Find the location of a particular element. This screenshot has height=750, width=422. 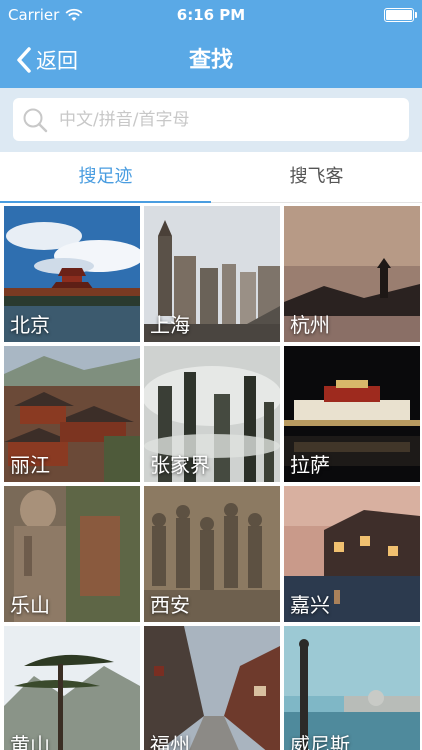

search-bar is located at coordinates (211, 120).